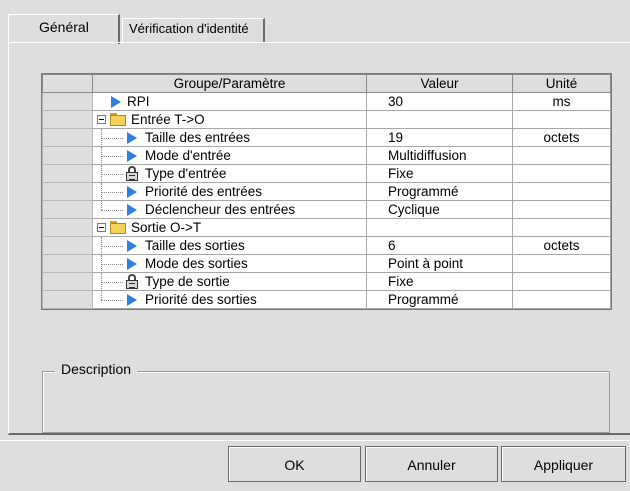 This screenshot has width=630, height=491. What do you see at coordinates (138, 101) in the screenshot?
I see `parameter-name: RPI` at bounding box center [138, 101].